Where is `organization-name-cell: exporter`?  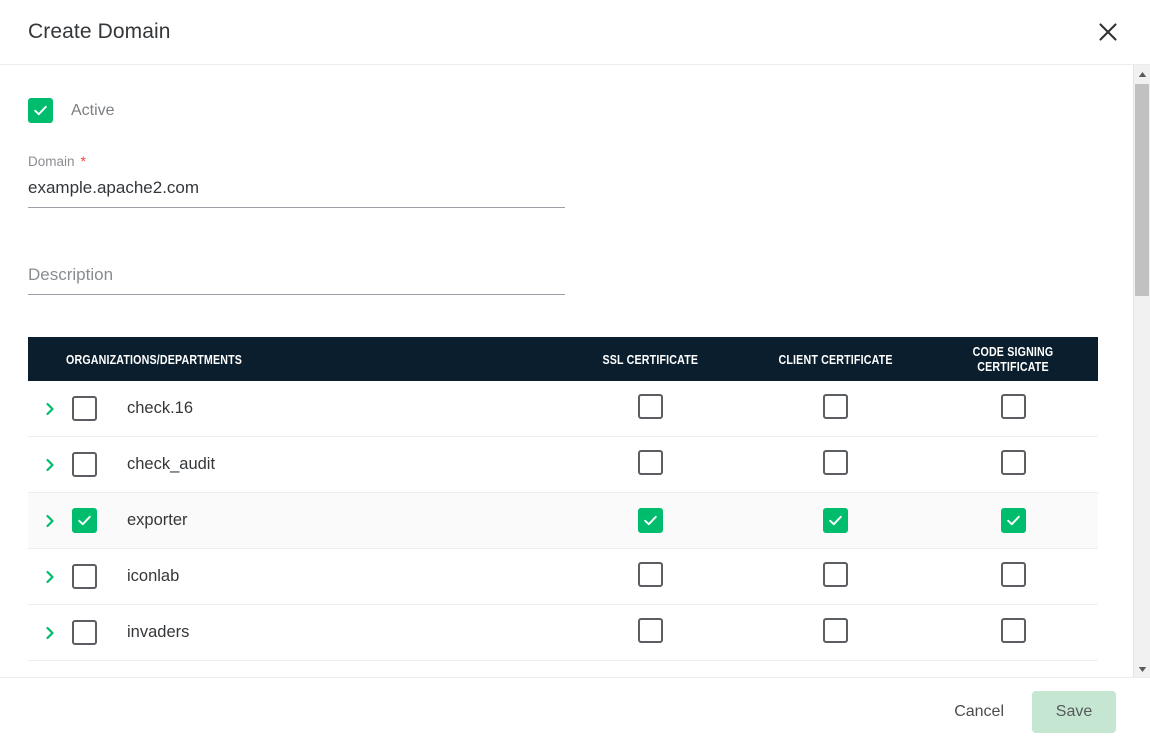
organization-name-cell: exporter is located at coordinates (293, 520).